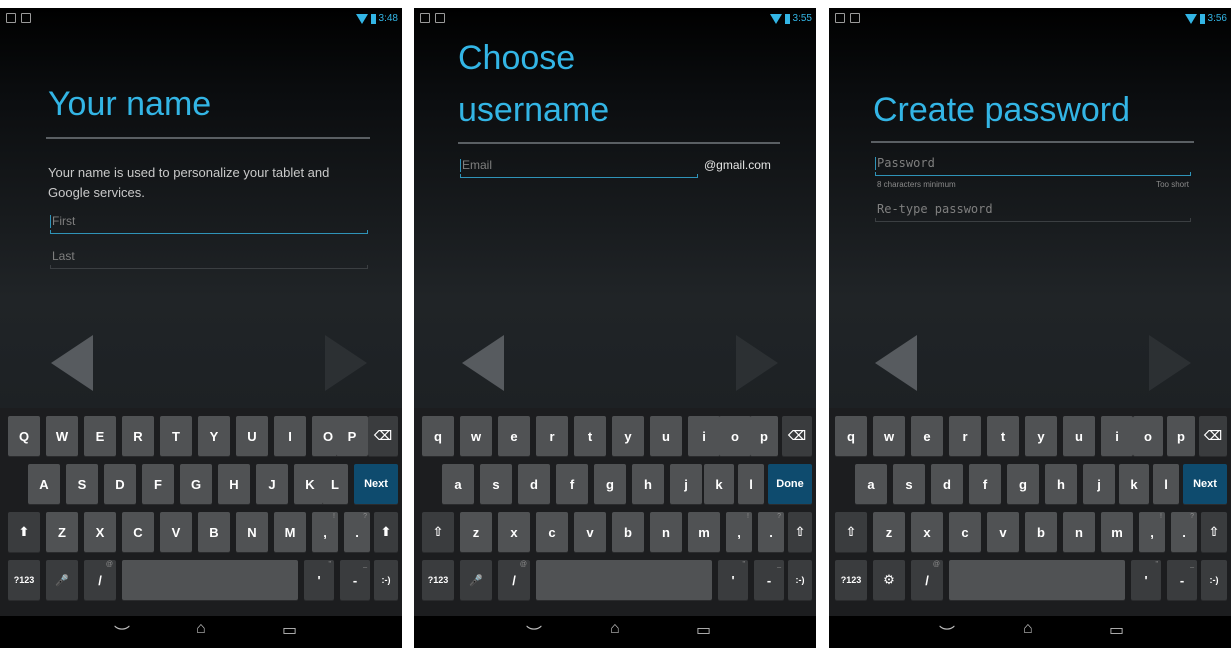 The width and height of the screenshot is (1231, 648). What do you see at coordinates (100, 580) in the screenshot?
I see `key-slash: / @` at bounding box center [100, 580].